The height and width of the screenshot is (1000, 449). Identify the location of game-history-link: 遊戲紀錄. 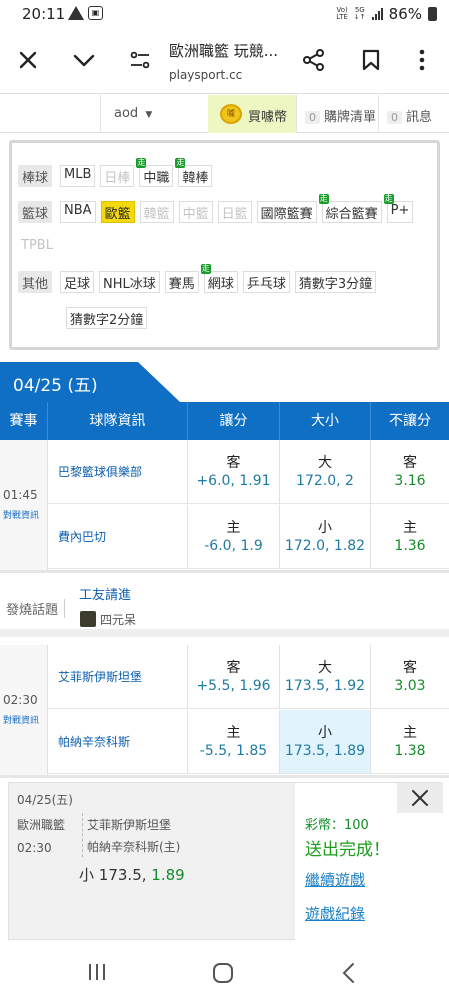
(335, 913).